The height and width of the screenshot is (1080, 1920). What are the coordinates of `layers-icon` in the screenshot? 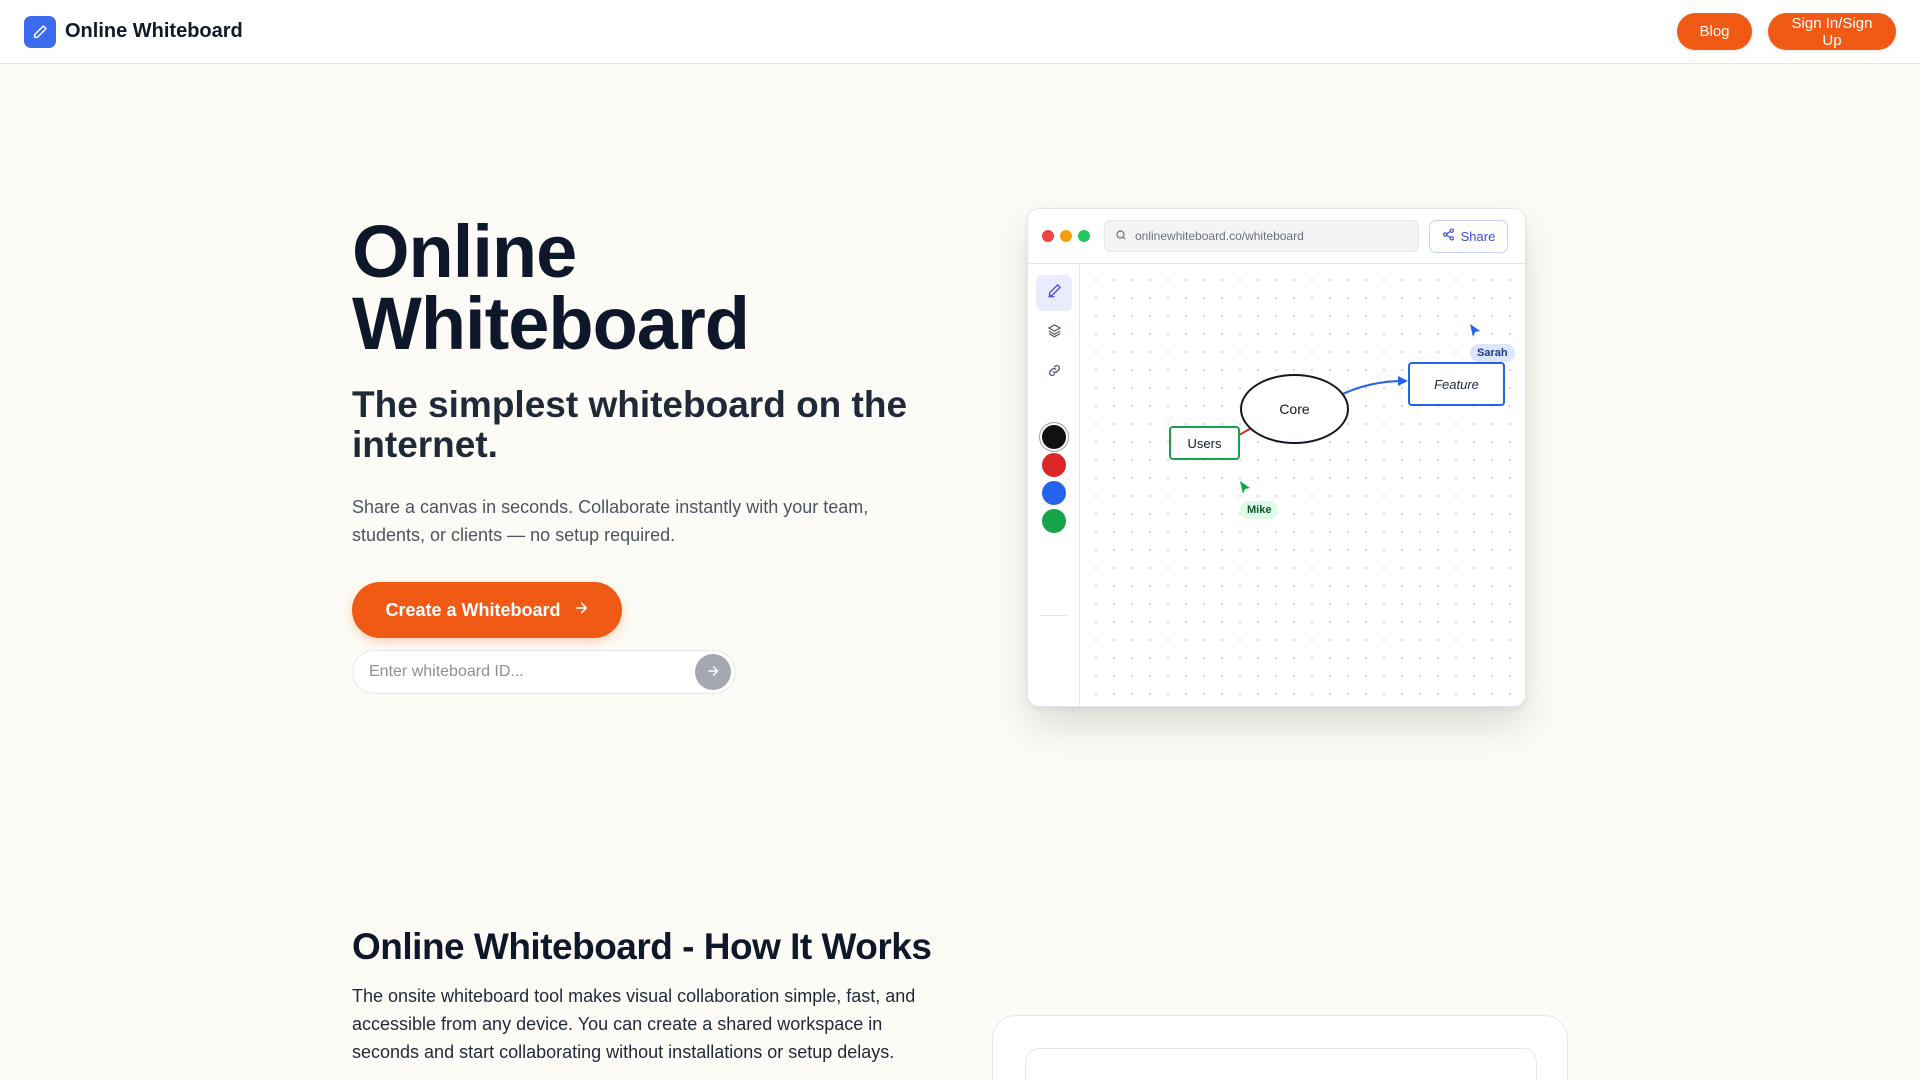 It's located at (1054, 333).